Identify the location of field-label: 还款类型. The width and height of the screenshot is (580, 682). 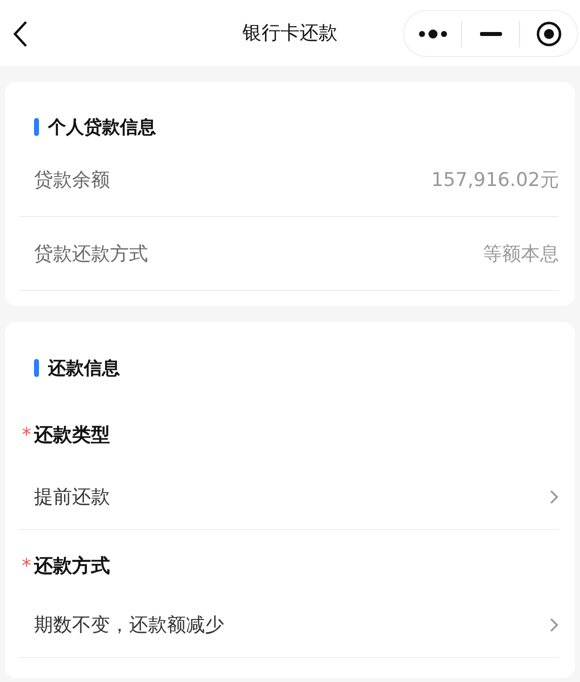
(72, 435).